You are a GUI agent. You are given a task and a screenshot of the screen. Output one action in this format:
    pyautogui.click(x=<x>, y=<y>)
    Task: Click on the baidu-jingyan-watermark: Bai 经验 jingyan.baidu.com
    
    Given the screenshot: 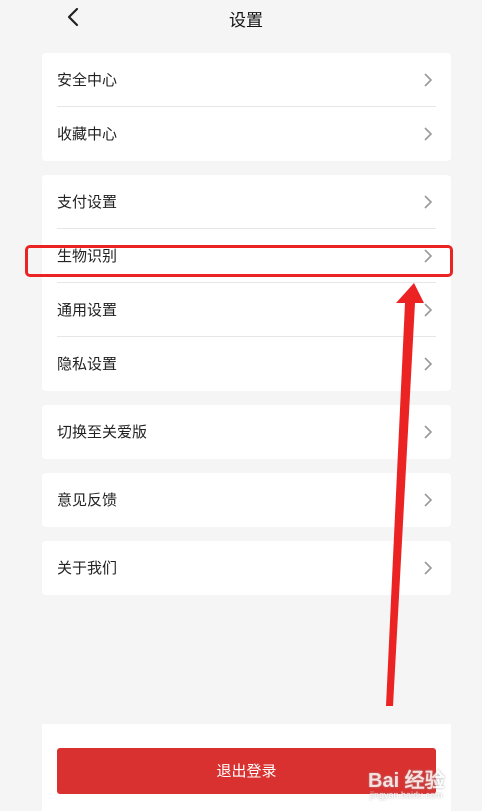 What is the action you would take?
    pyautogui.click(x=423, y=781)
    